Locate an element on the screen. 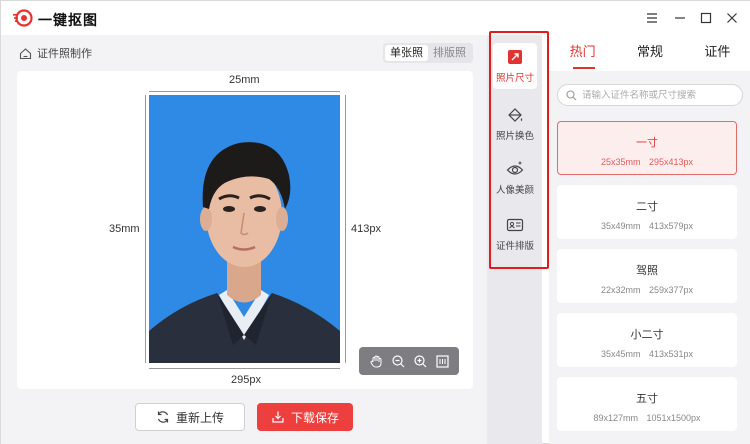  size-spec: 25x35mm 295x413px is located at coordinates (647, 162).